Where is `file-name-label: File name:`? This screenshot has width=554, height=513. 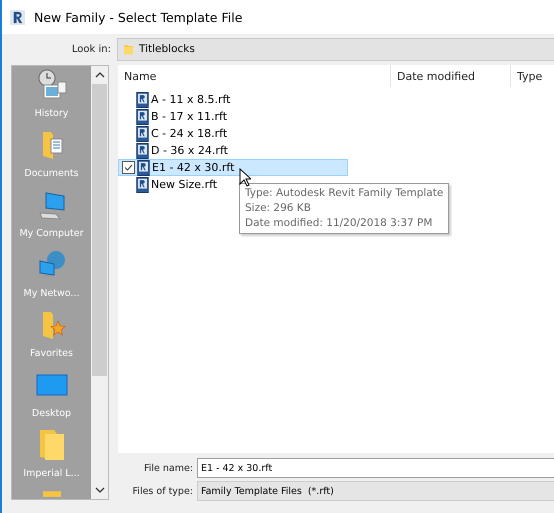 file-name-label: File name: is located at coordinates (167, 468).